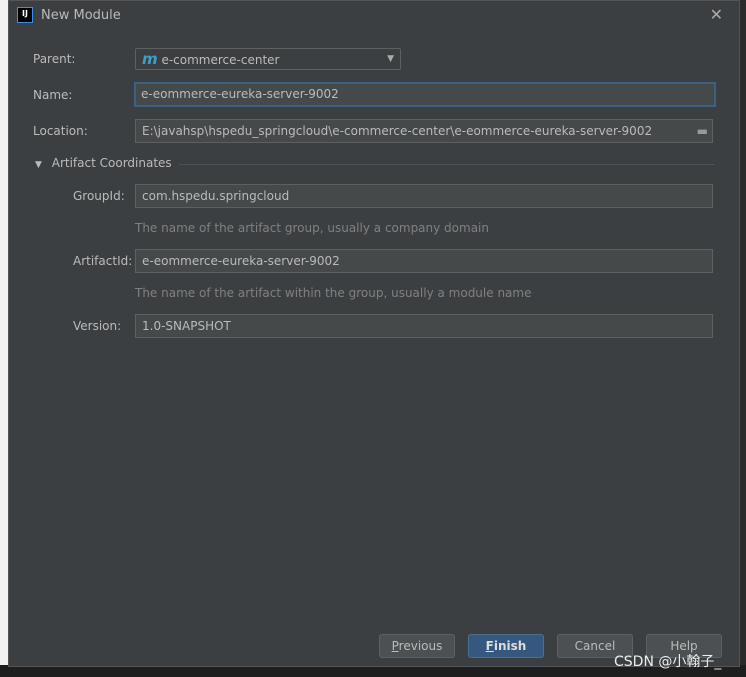  Describe the element at coordinates (38, 165) in the screenshot. I see `triangle-down-icon: ▼` at that location.